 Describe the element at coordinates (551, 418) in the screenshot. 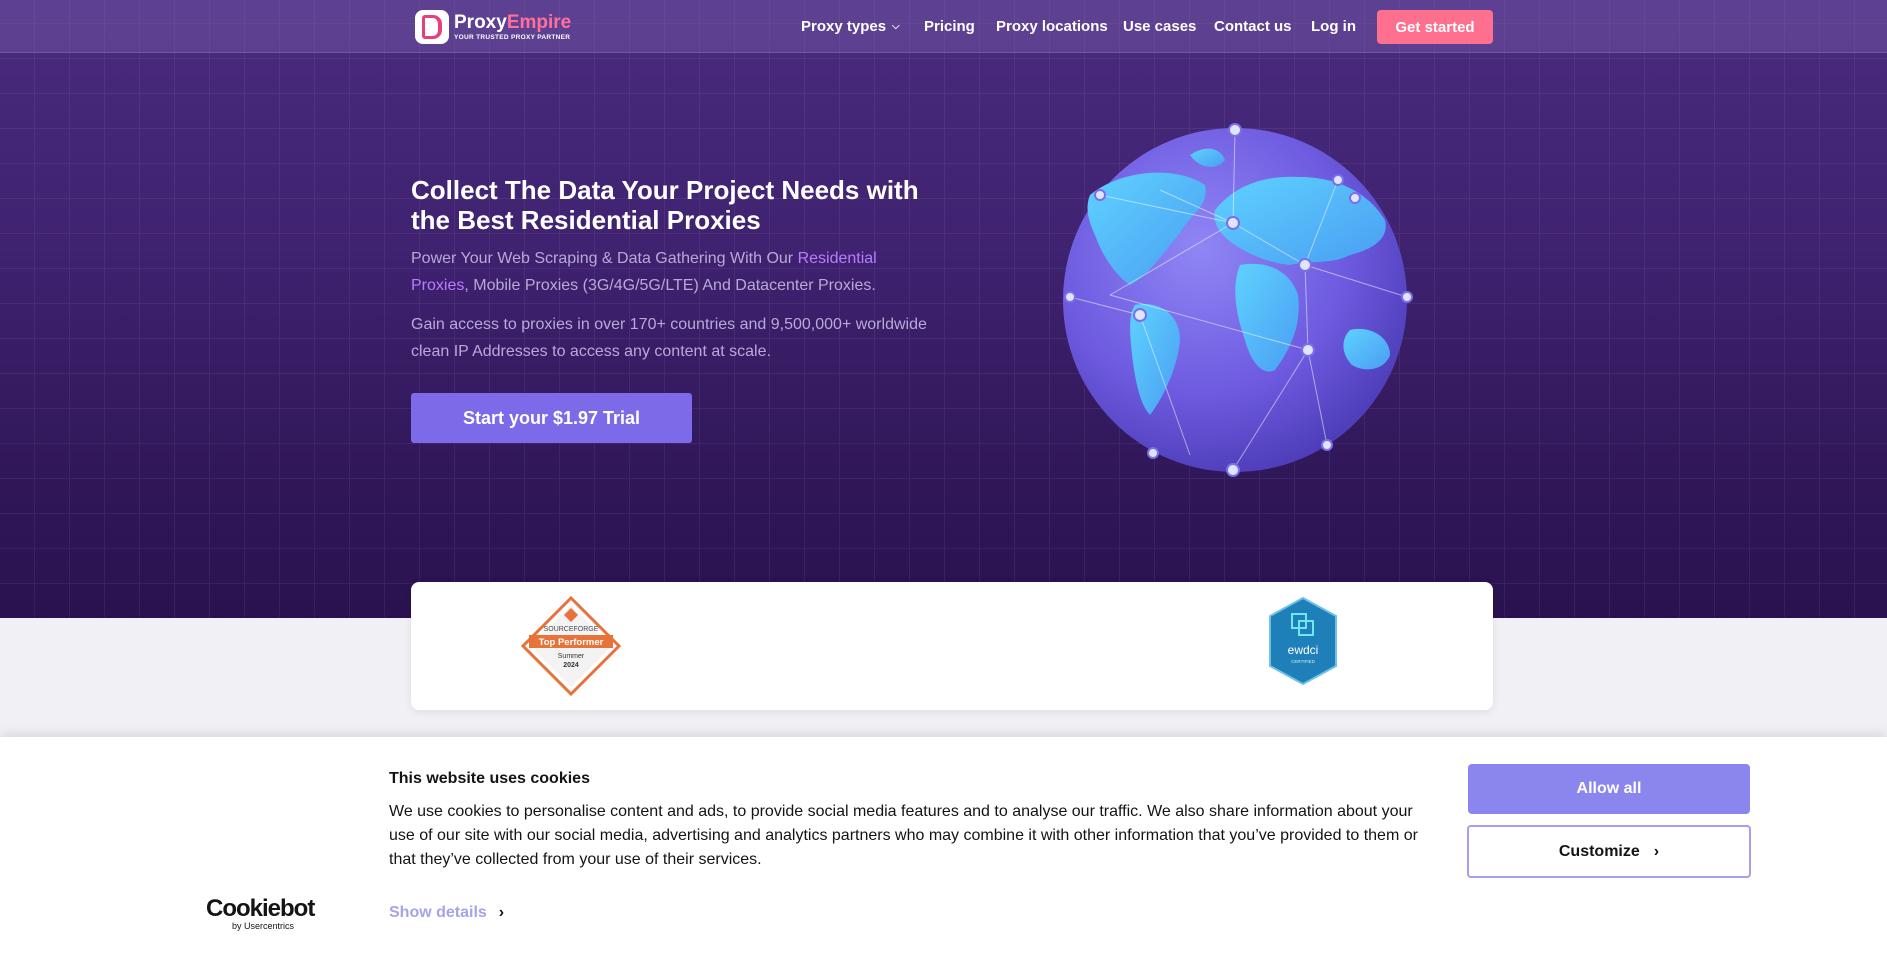

I see `start-trial-button: Start your $1.97 Trial` at that location.